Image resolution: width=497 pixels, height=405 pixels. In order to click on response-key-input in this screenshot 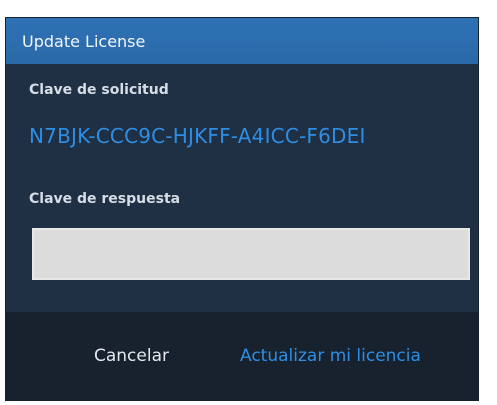, I will do `click(251, 254)`.